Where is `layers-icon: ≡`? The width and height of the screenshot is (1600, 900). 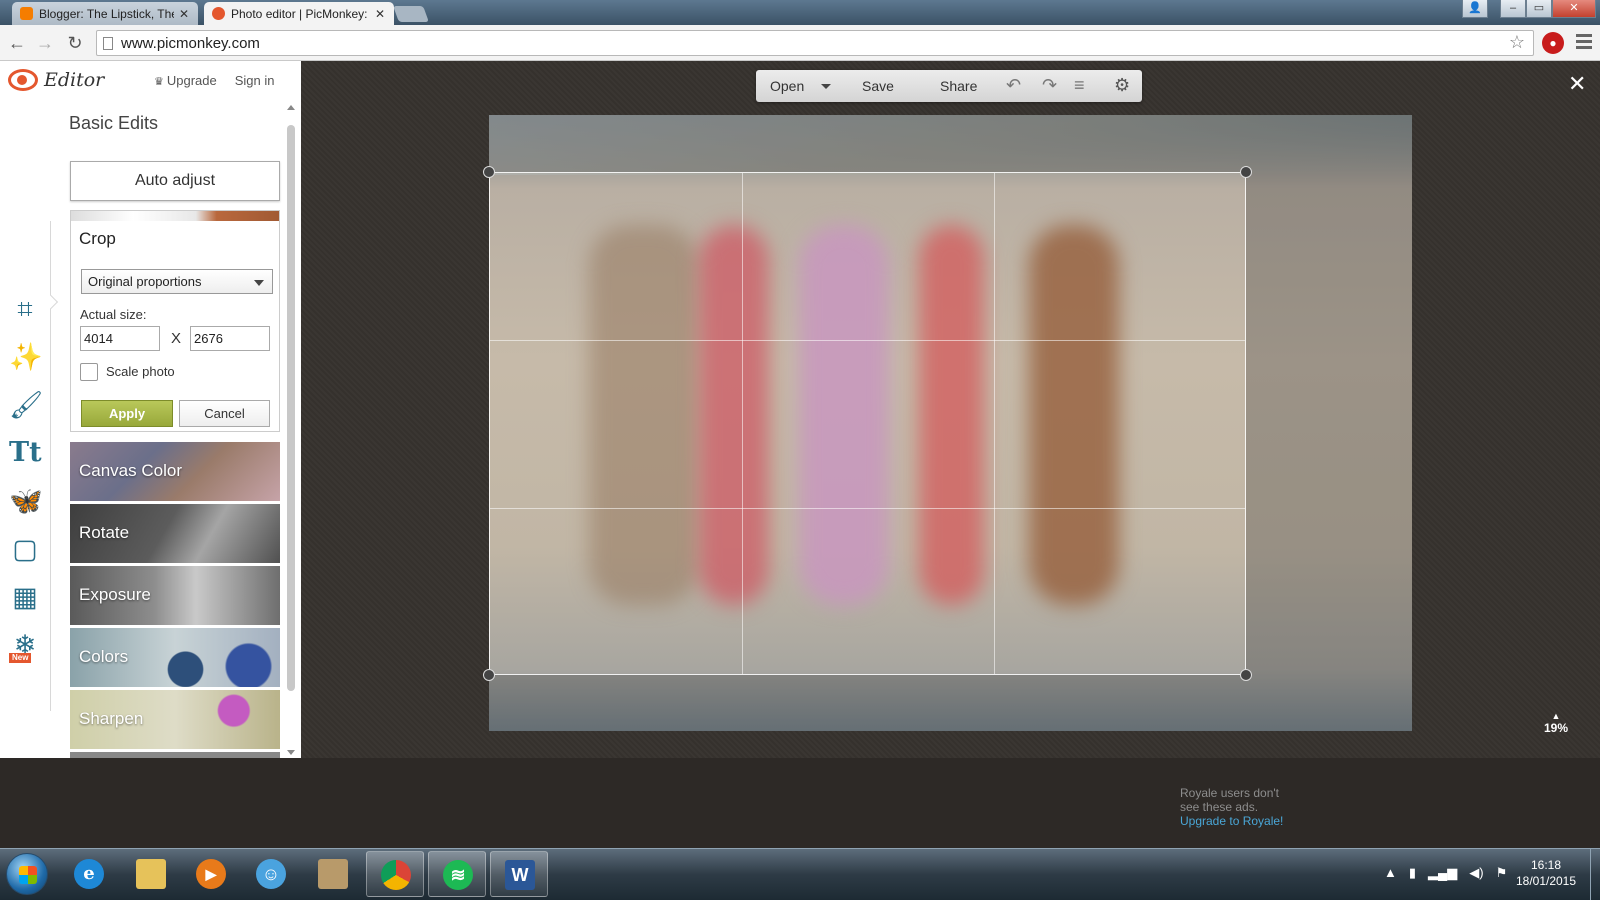 layers-icon: ≡ is located at coordinates (1079, 85).